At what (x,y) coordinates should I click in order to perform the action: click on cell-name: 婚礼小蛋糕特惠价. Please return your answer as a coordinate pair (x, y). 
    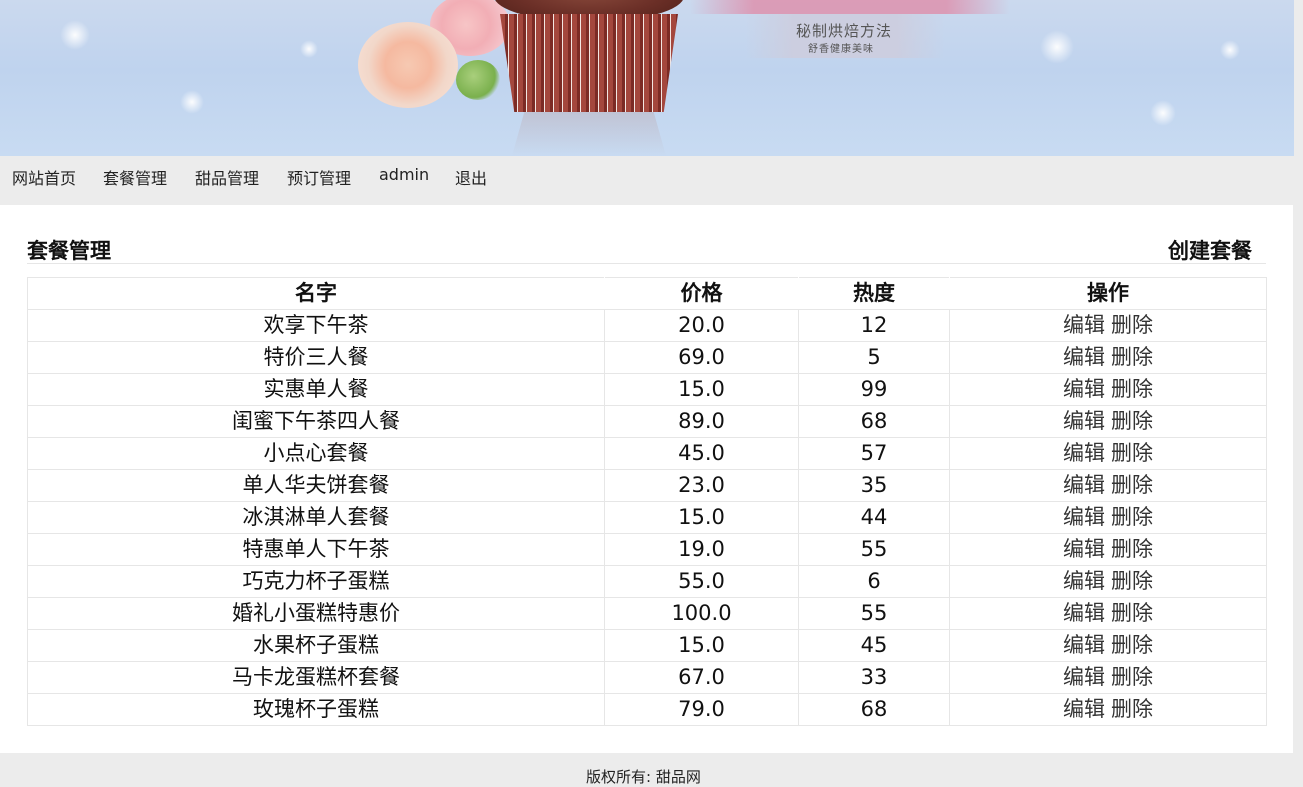
    Looking at the image, I should click on (316, 613).